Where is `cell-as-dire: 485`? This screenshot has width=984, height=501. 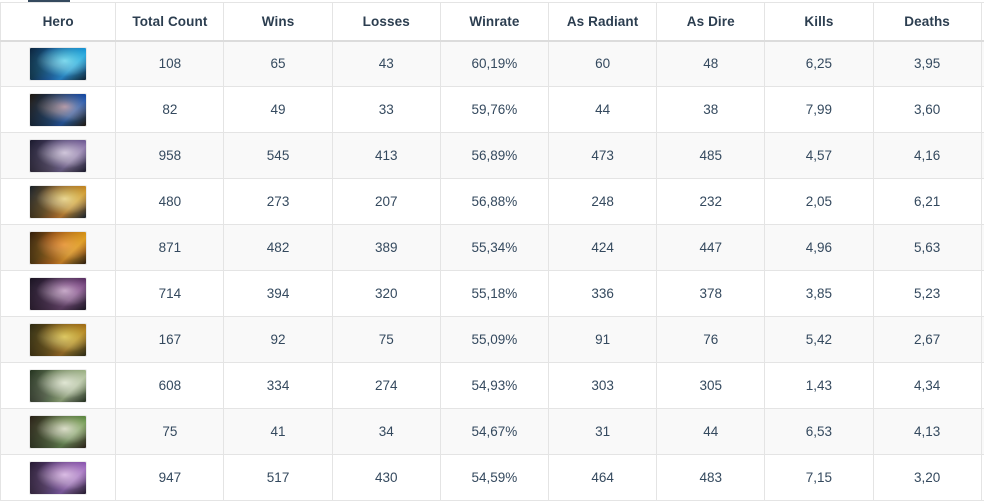 cell-as-dire: 485 is located at coordinates (711, 155).